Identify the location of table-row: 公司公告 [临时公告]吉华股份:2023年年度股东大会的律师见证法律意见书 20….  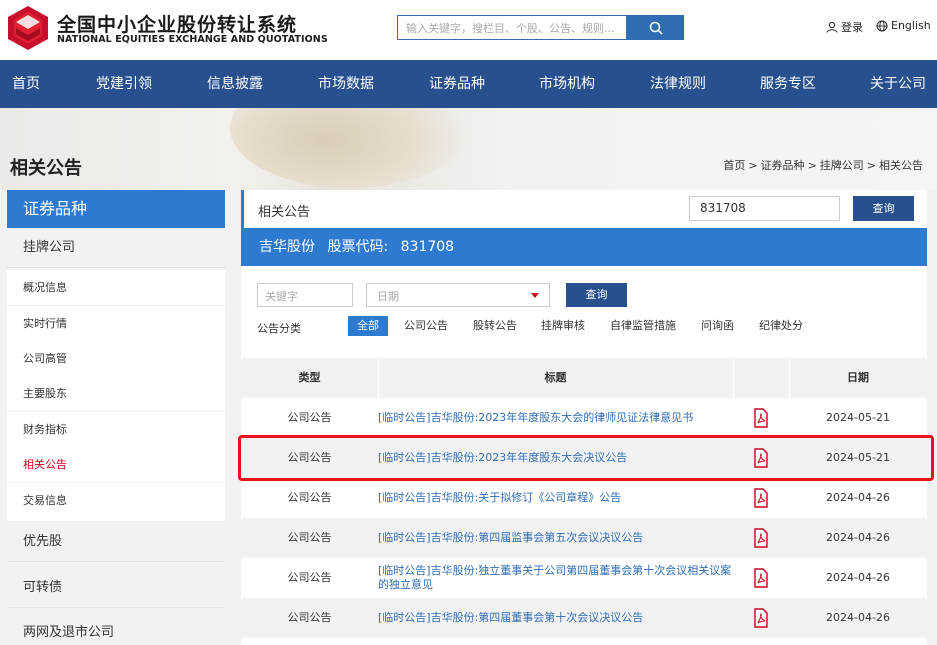
(584, 418).